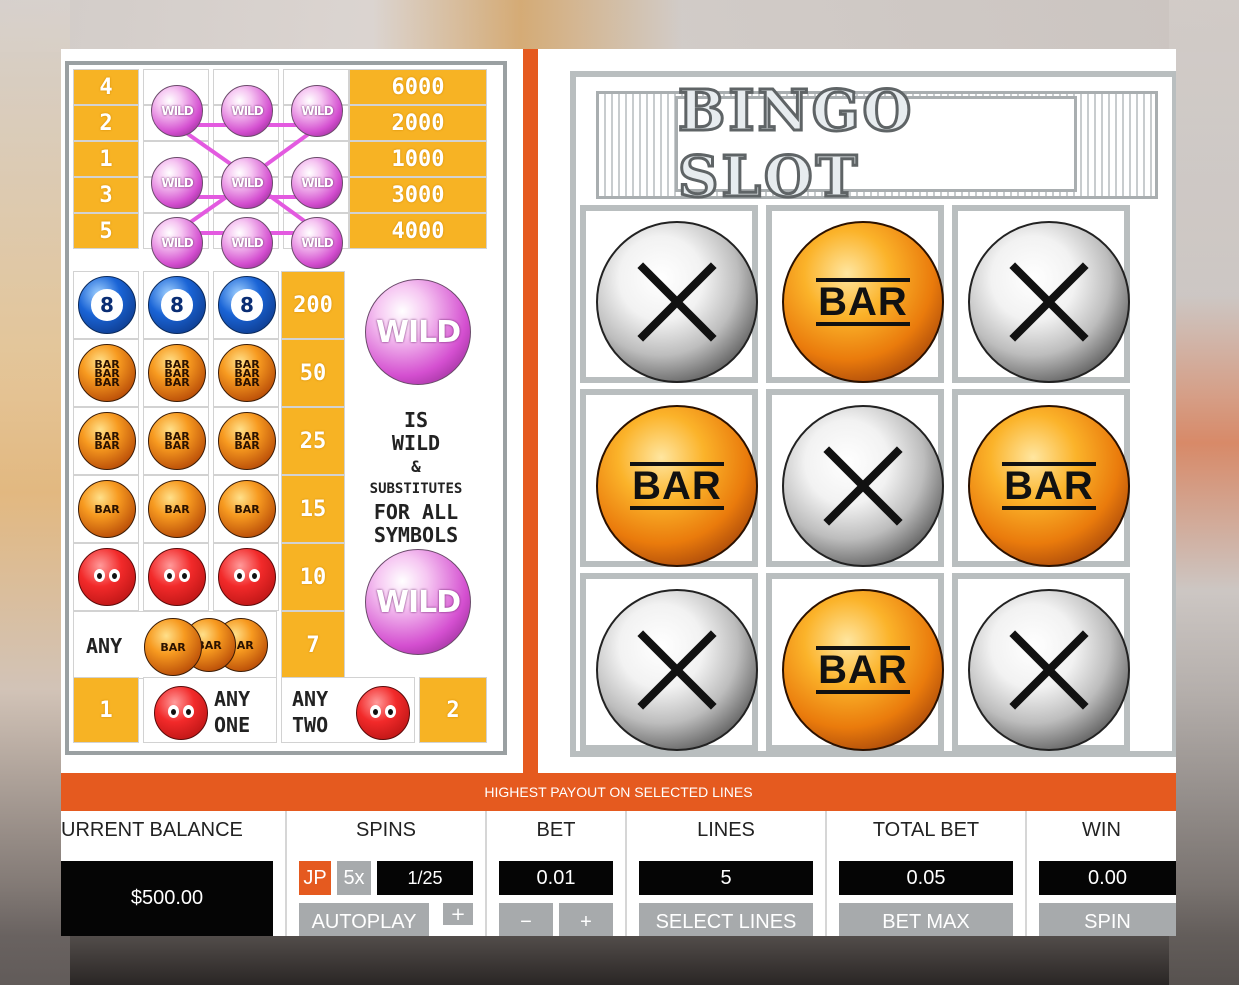 The height and width of the screenshot is (985, 1239). Describe the element at coordinates (1107, 919) in the screenshot. I see `spin-button: SPIN` at that location.